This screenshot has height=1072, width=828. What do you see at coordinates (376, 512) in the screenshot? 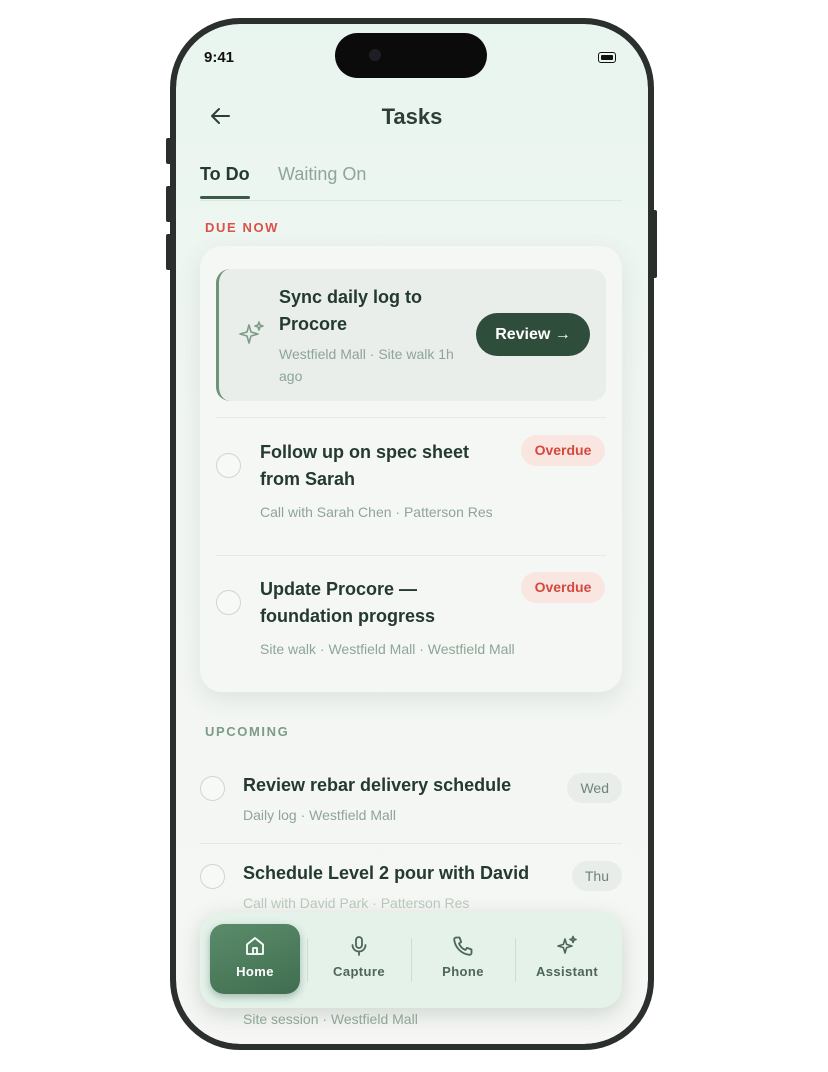
I see `task-meta: Call with Sarah Chen · Patterson Res` at bounding box center [376, 512].